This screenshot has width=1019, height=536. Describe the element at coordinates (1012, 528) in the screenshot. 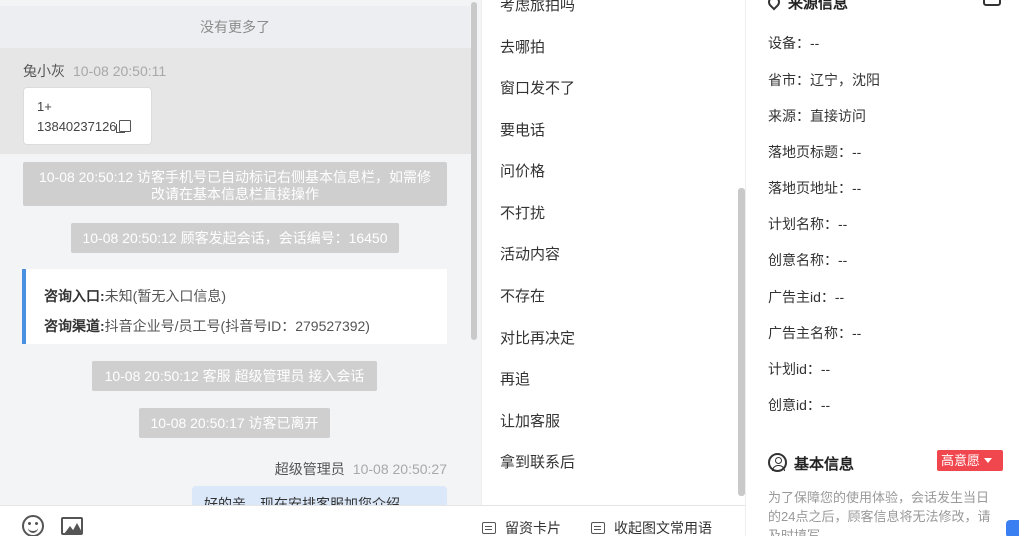

I see `floating-action-button` at that location.